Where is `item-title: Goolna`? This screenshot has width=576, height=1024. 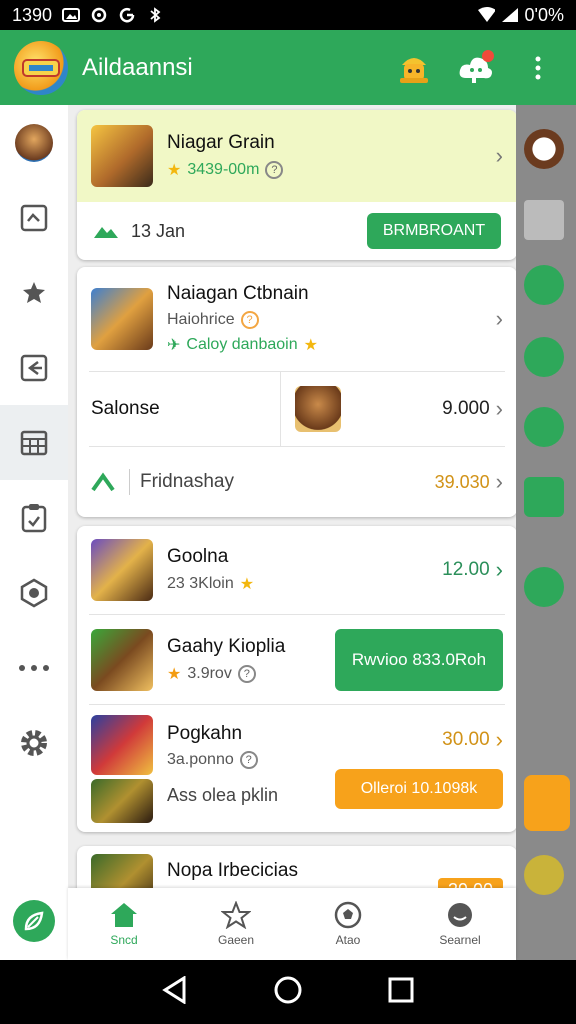
item-title: Goolna is located at coordinates (198, 556).